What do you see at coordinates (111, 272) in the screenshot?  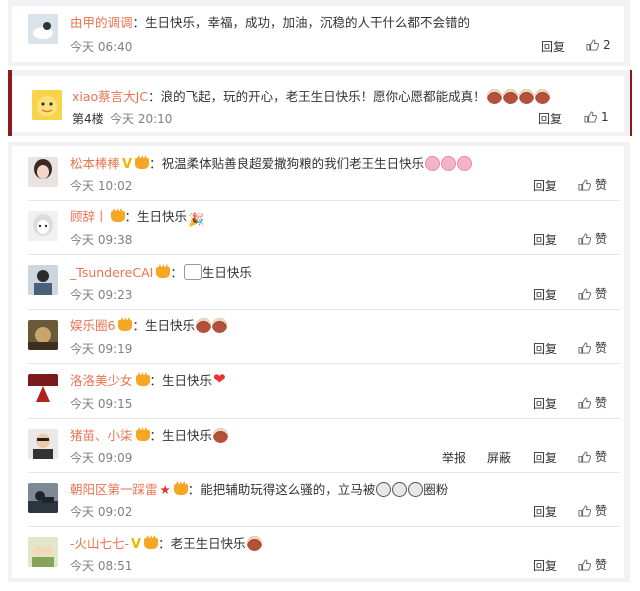 I see `username: _TsundereCAI` at bounding box center [111, 272].